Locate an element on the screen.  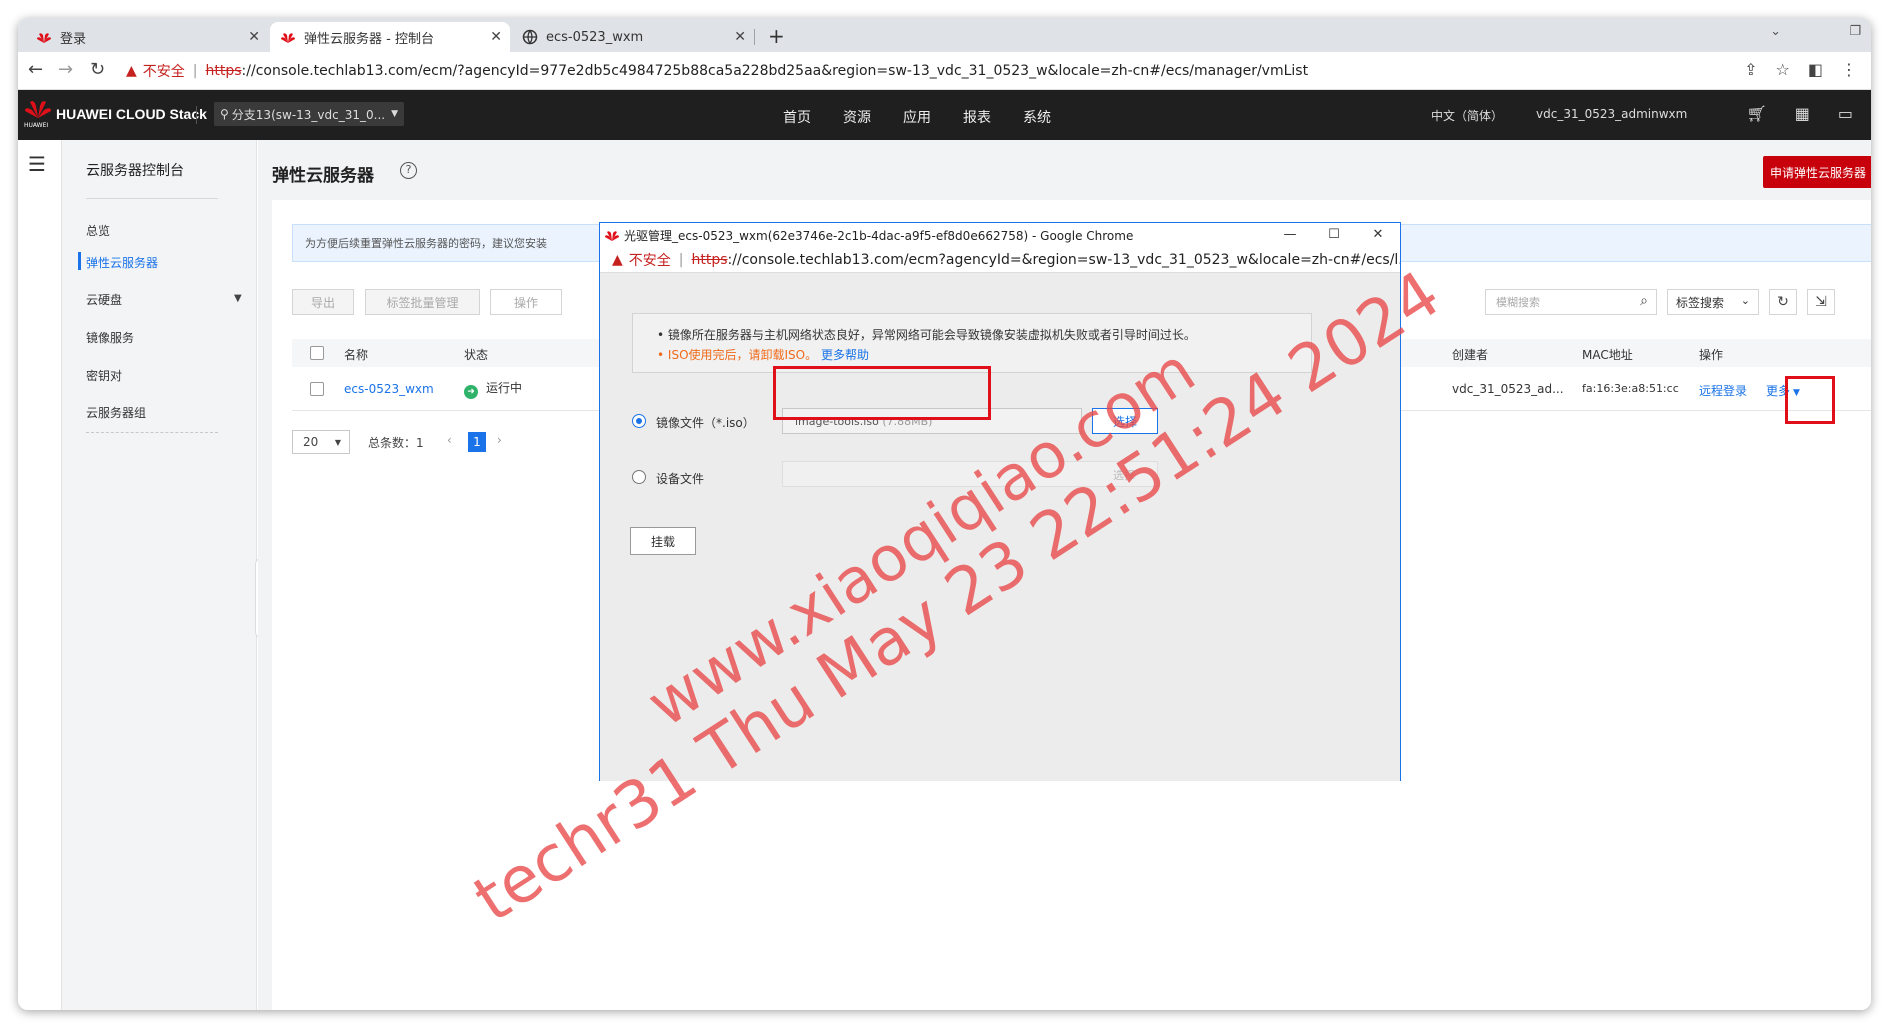
refresh-icon: ↻ is located at coordinates (1783, 302).